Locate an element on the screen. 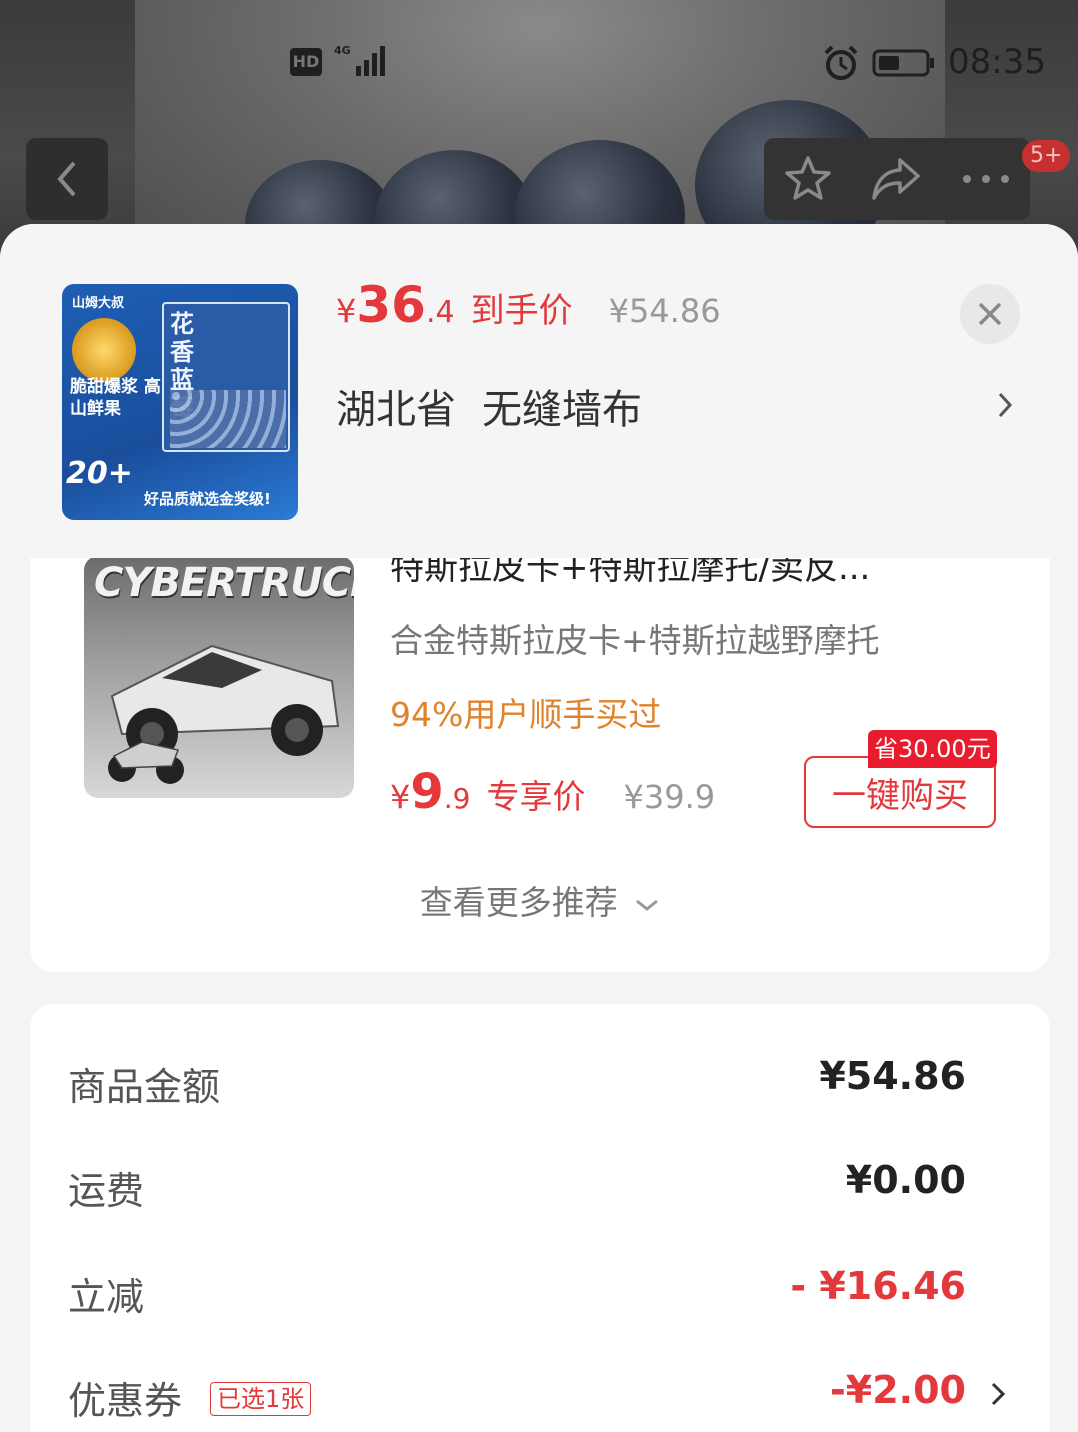 Image resolution: width=1078 pixels, height=1432 pixels. summary-label: 优惠券 is located at coordinates (125, 1401).